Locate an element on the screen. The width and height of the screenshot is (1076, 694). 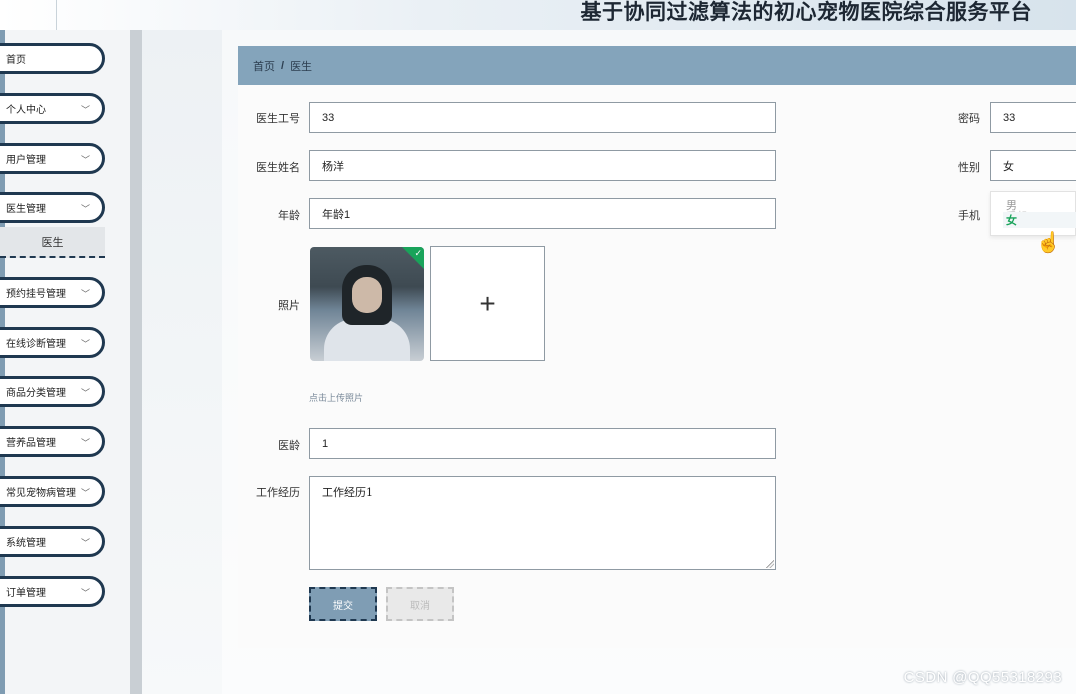
photo-label: 照片 is located at coordinates (289, 306).